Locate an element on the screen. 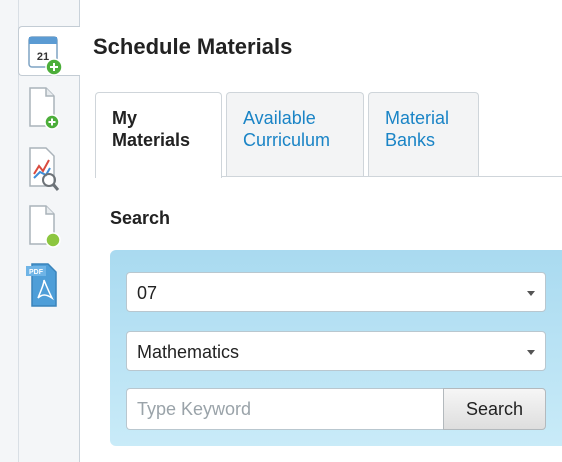 This screenshot has height=462, width=562. grade-select-value: 07 is located at coordinates (147, 293).